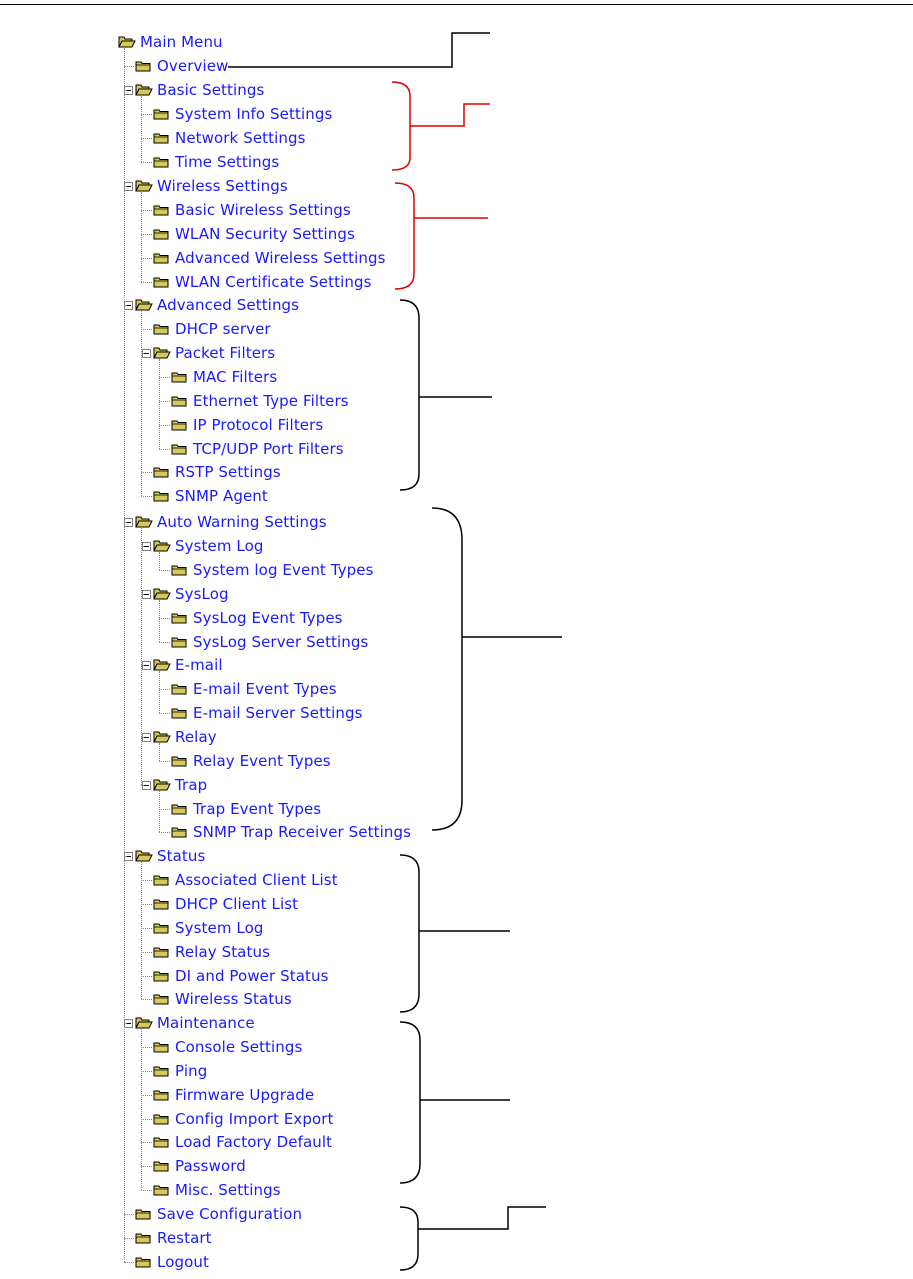 Image resolution: width=913 pixels, height=1279 pixels. What do you see at coordinates (409, 933) in the screenshot?
I see `status-bracket` at bounding box center [409, 933].